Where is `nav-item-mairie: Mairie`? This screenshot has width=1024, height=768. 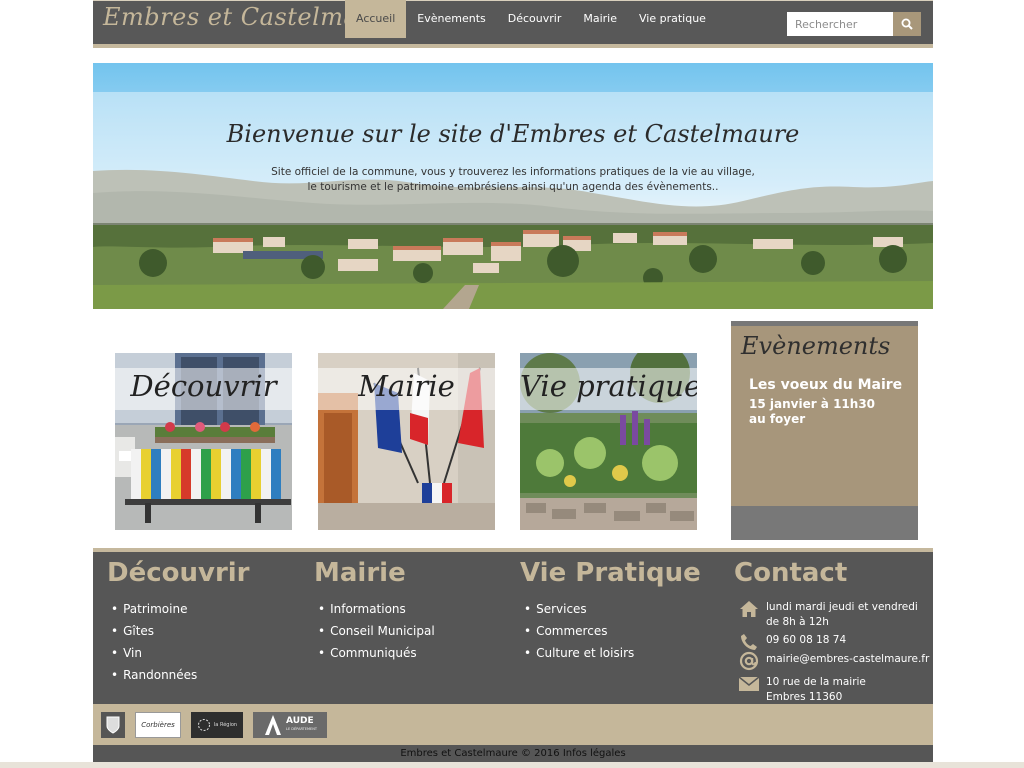
nav-item-mairie: Mairie is located at coordinates (600, 19).